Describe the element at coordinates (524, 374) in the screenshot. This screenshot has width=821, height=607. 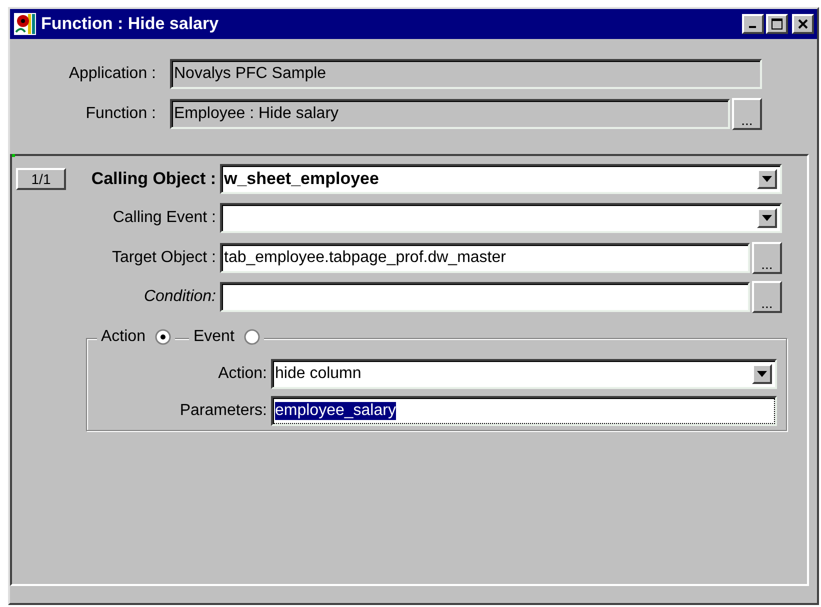
I see `dropdown-field: hide column` at that location.